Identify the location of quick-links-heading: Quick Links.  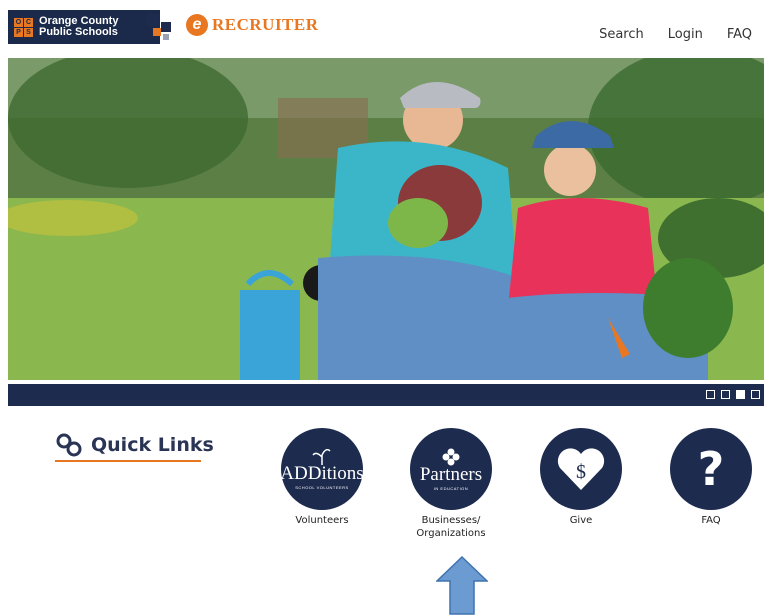
(134, 445).